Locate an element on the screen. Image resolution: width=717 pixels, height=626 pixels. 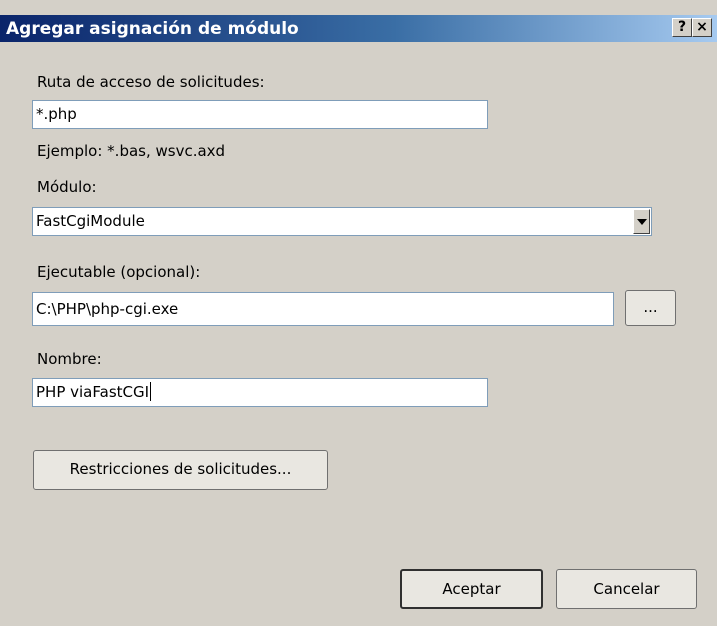
executable-input: C:\PHP\php-cgi.exe is located at coordinates (323, 309).